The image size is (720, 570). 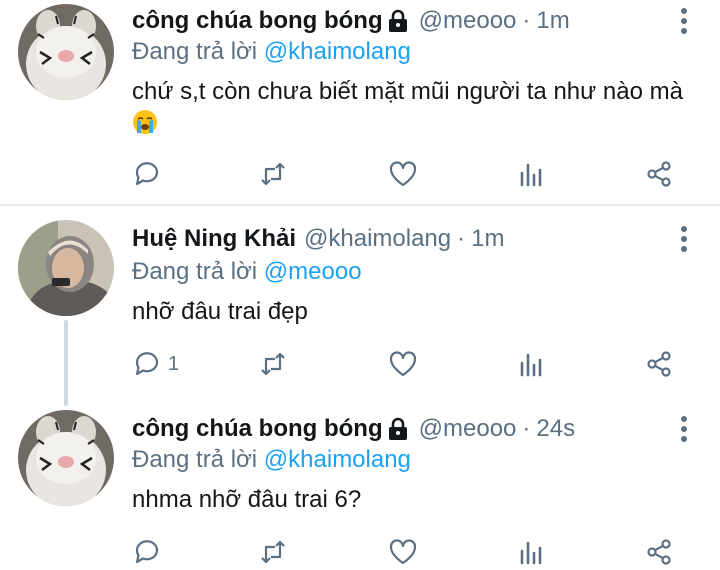 I want to click on tweet-text: nhỡ đâu trai đẹp, so click(x=412, y=312).